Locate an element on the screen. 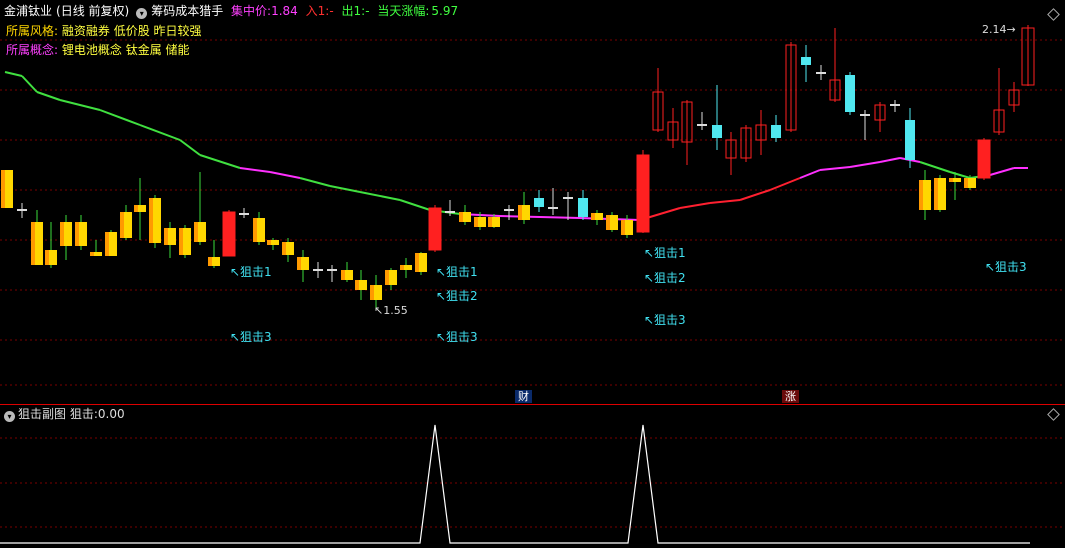 The height and width of the screenshot is (548, 1065). finance-marker: 财 is located at coordinates (523, 396).